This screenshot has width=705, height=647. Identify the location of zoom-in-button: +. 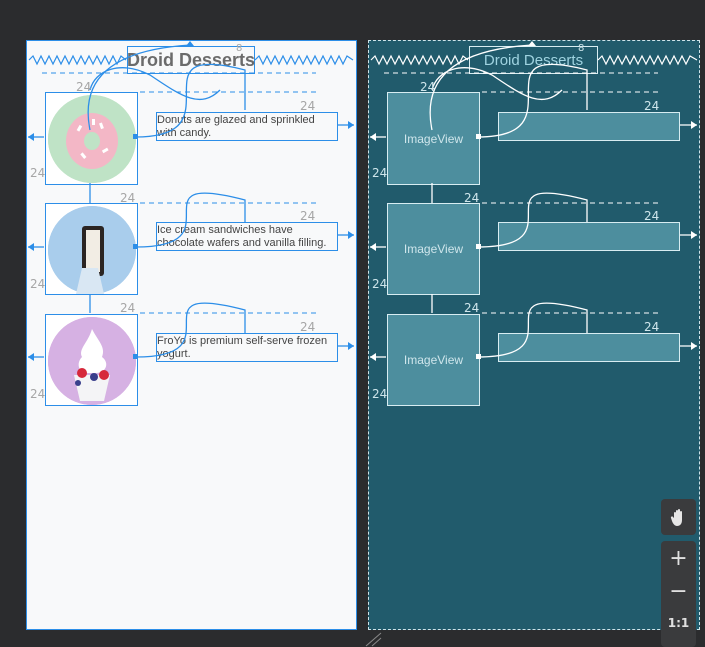
(678, 558).